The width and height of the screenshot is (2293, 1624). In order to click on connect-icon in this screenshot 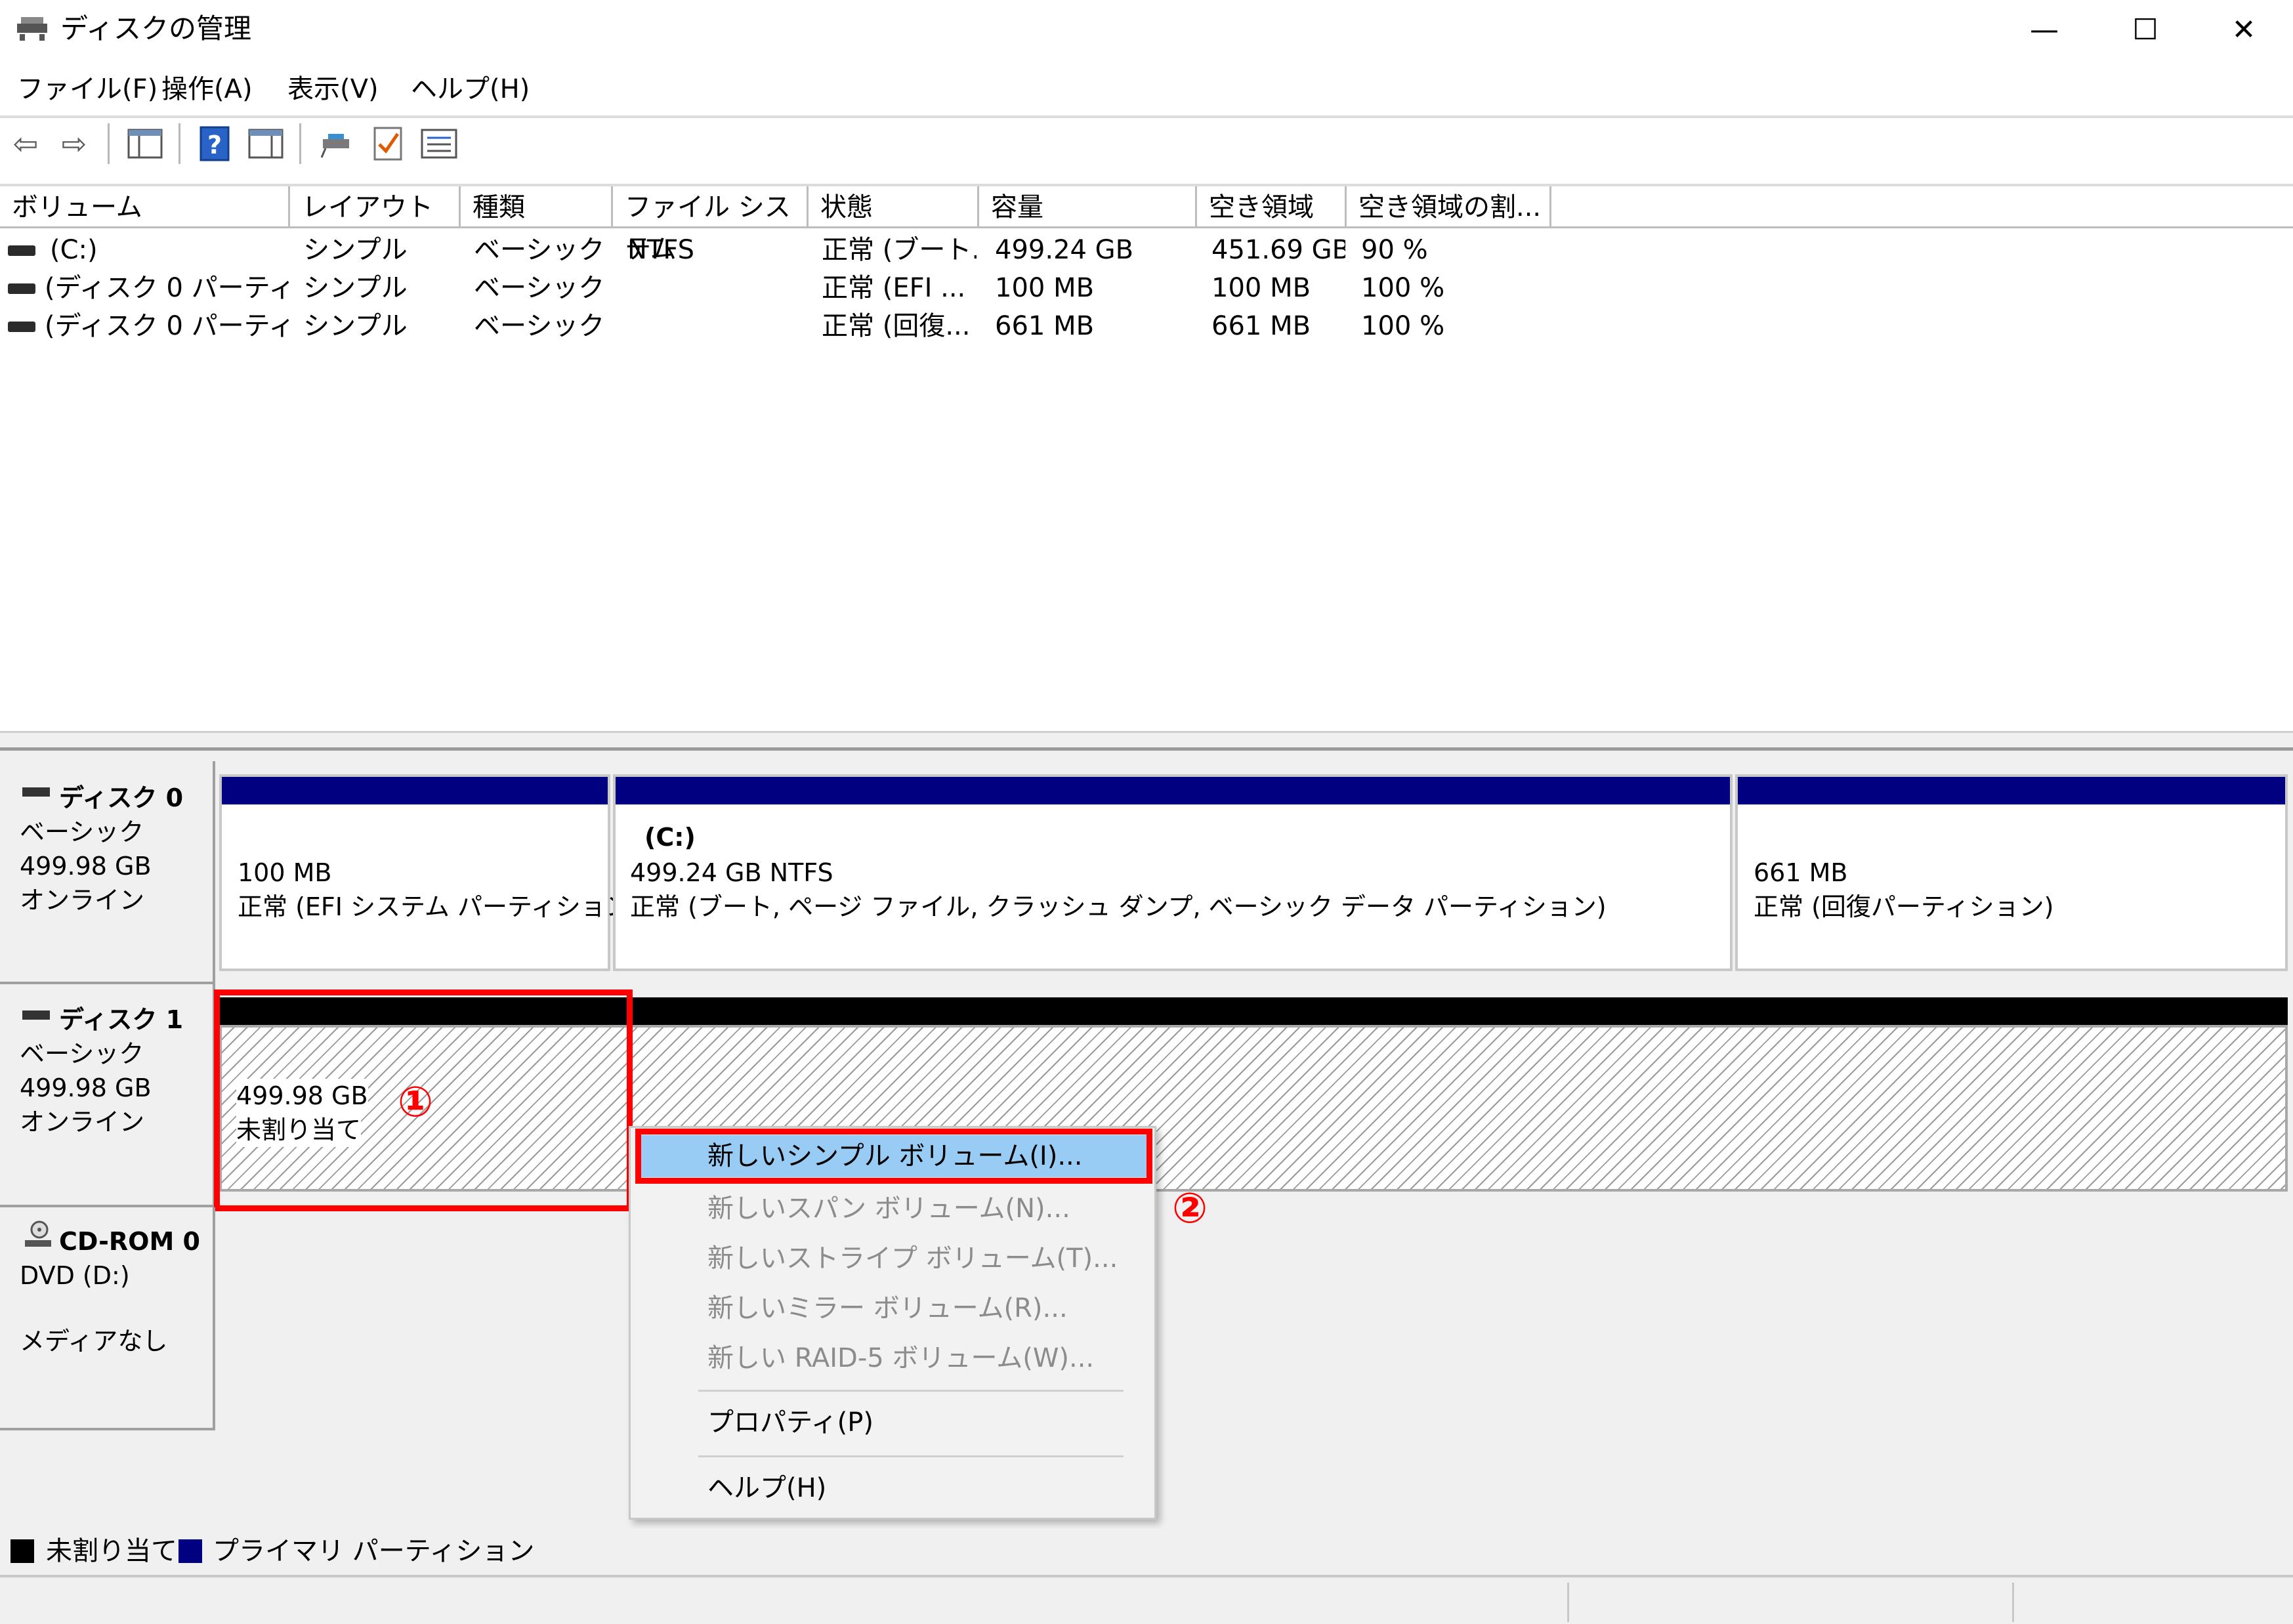, I will do `click(337, 144)`.